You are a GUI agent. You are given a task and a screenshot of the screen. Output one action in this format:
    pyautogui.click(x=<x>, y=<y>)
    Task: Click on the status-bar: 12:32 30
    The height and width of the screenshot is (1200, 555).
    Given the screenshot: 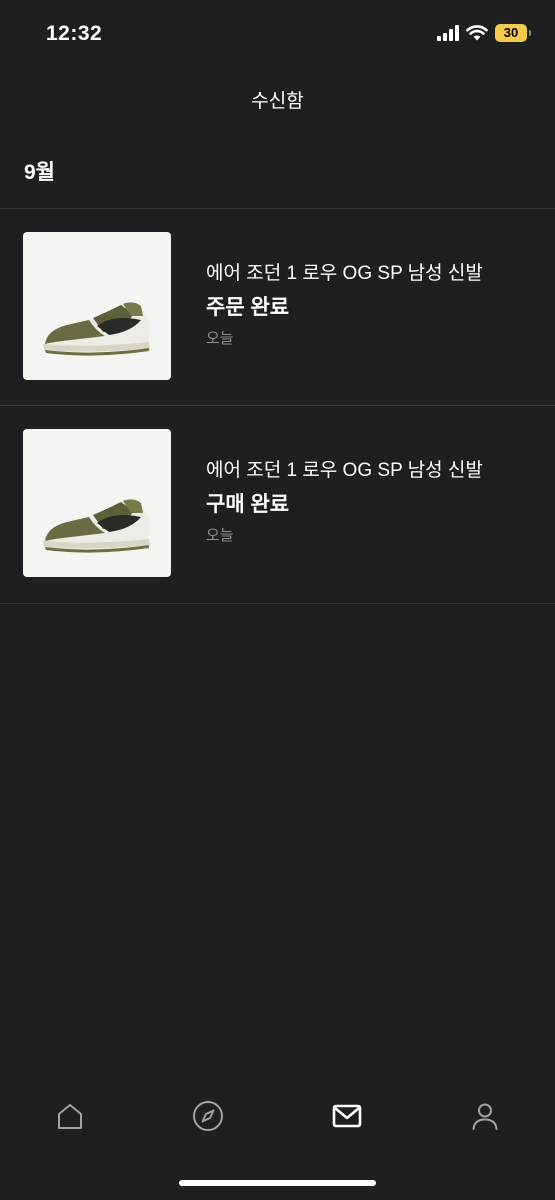 What is the action you would take?
    pyautogui.click(x=277, y=35)
    